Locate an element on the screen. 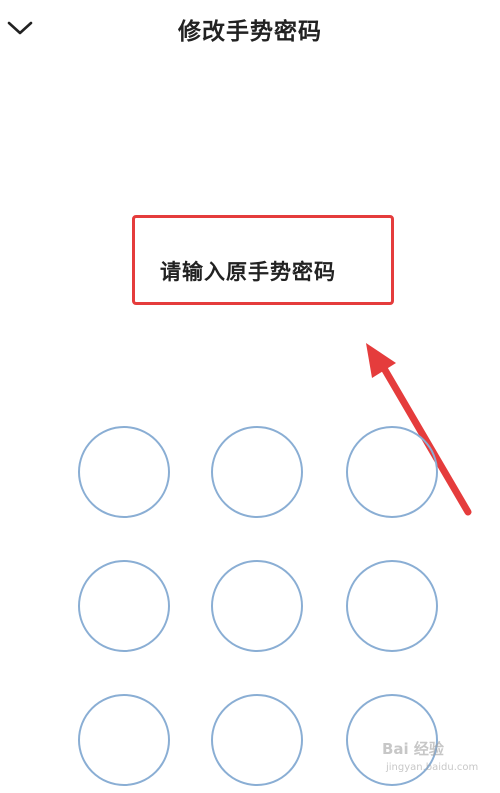 This screenshot has height=793, width=500. page-title: 修改手势密码 is located at coordinates (250, 32).